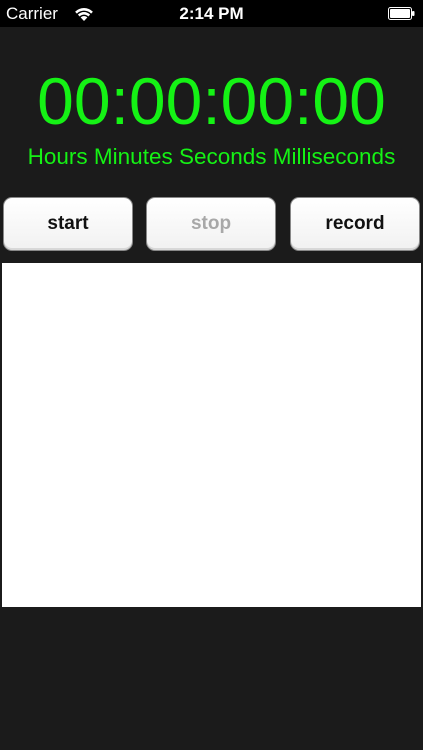  What do you see at coordinates (211, 224) in the screenshot?
I see `stop-button: stop` at bounding box center [211, 224].